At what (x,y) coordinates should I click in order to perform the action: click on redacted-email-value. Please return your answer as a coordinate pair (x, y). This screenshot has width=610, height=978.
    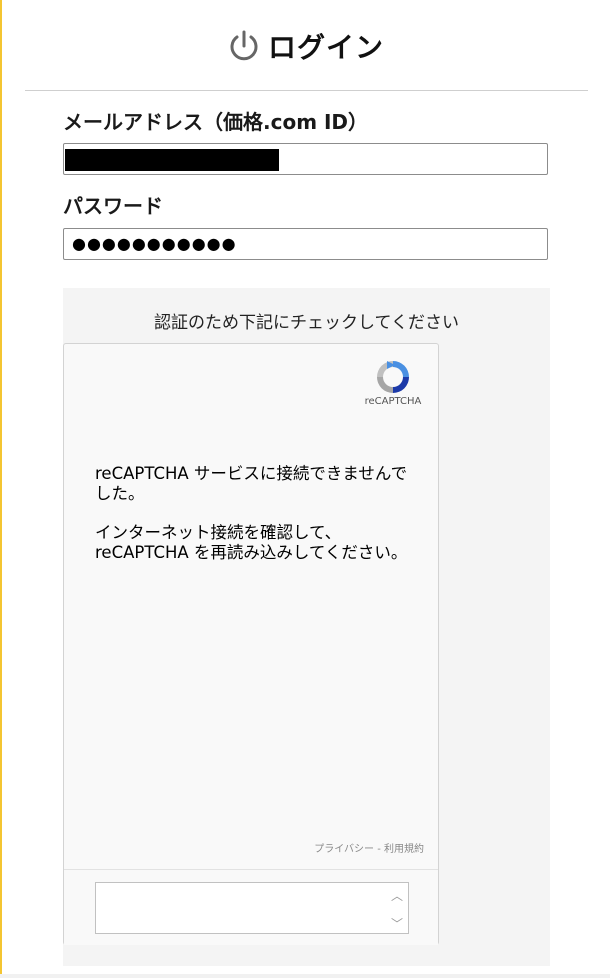
    Looking at the image, I should click on (172, 160).